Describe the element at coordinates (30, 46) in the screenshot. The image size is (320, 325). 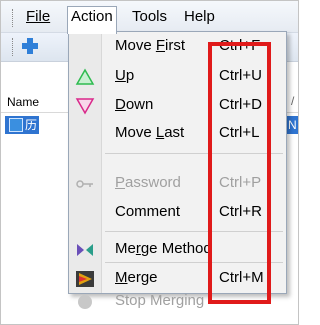
I see `add-icon` at that location.